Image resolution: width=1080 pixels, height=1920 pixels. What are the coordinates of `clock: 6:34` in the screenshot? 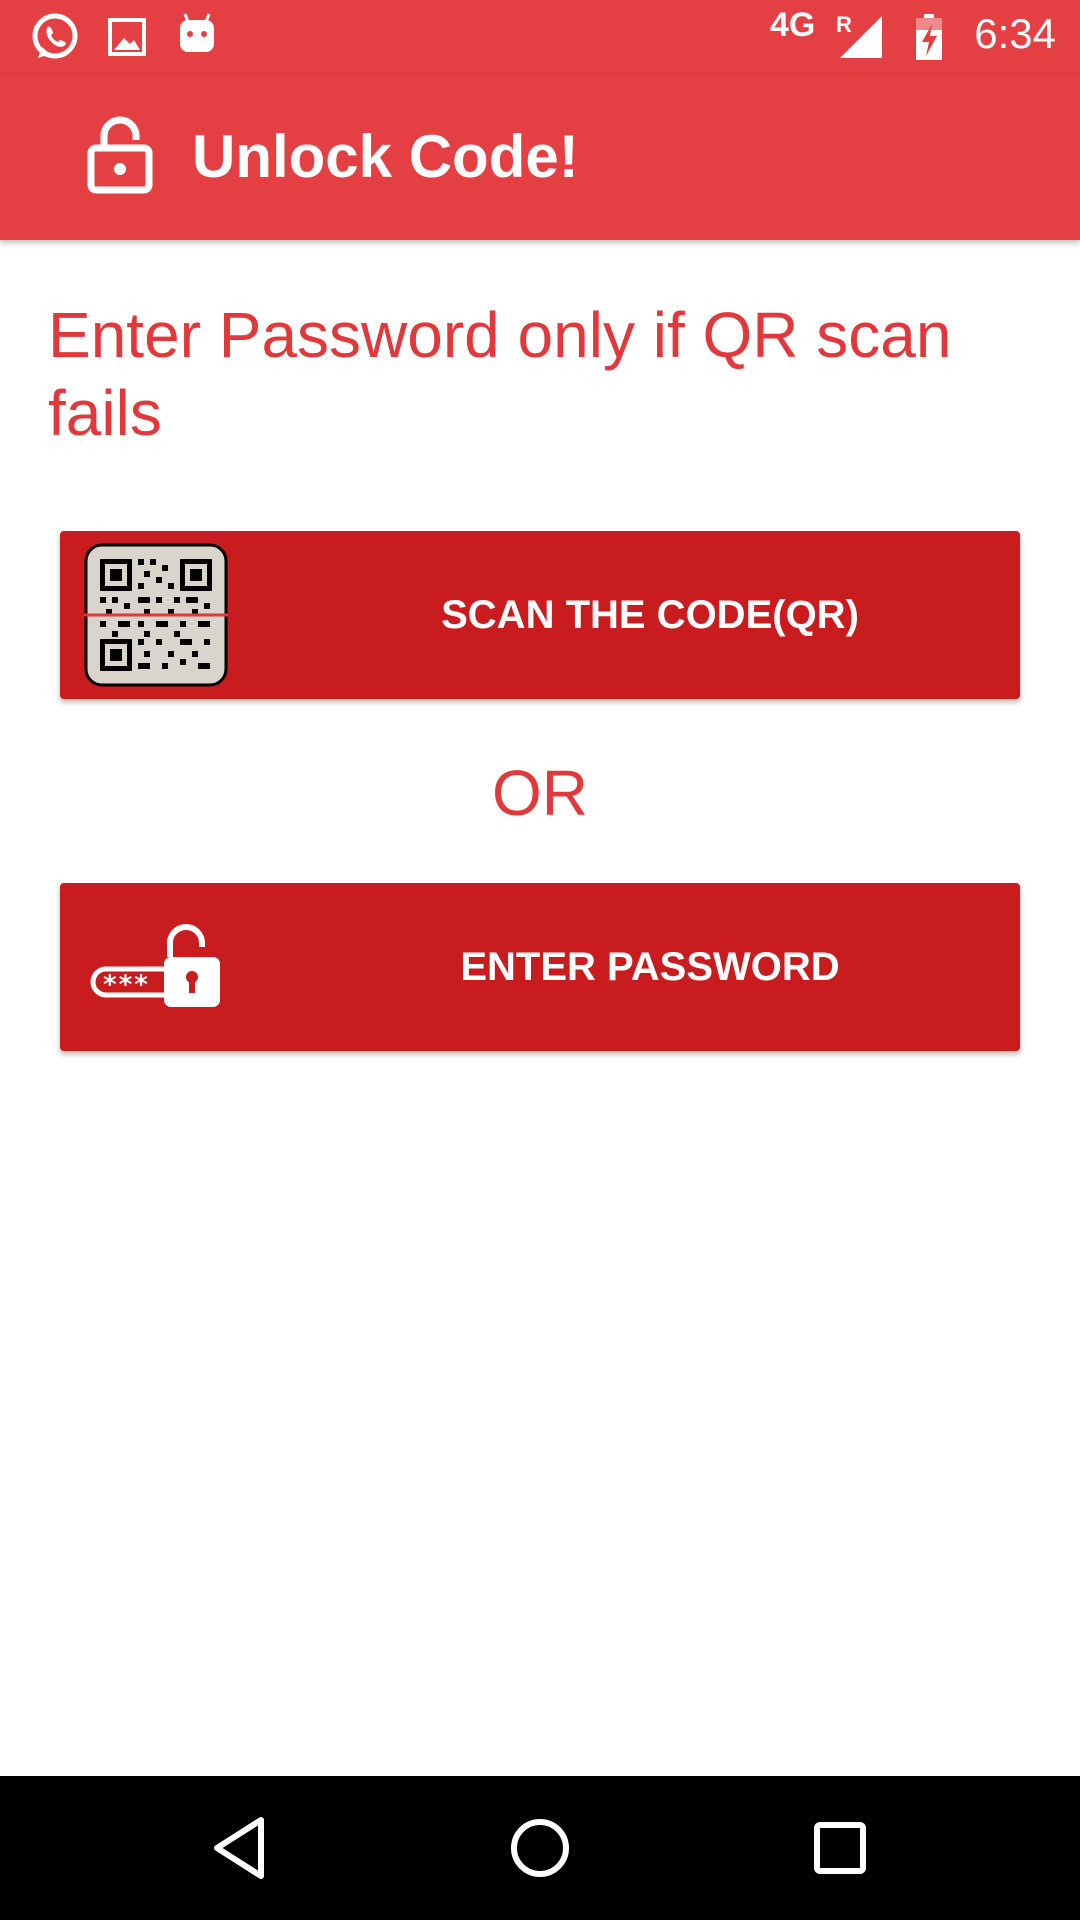 It's located at (1015, 33).